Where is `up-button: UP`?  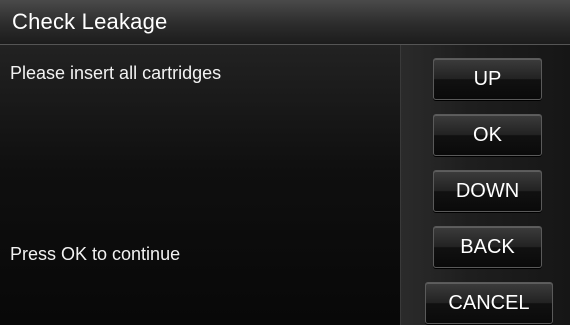
up-button: UP is located at coordinates (487, 79).